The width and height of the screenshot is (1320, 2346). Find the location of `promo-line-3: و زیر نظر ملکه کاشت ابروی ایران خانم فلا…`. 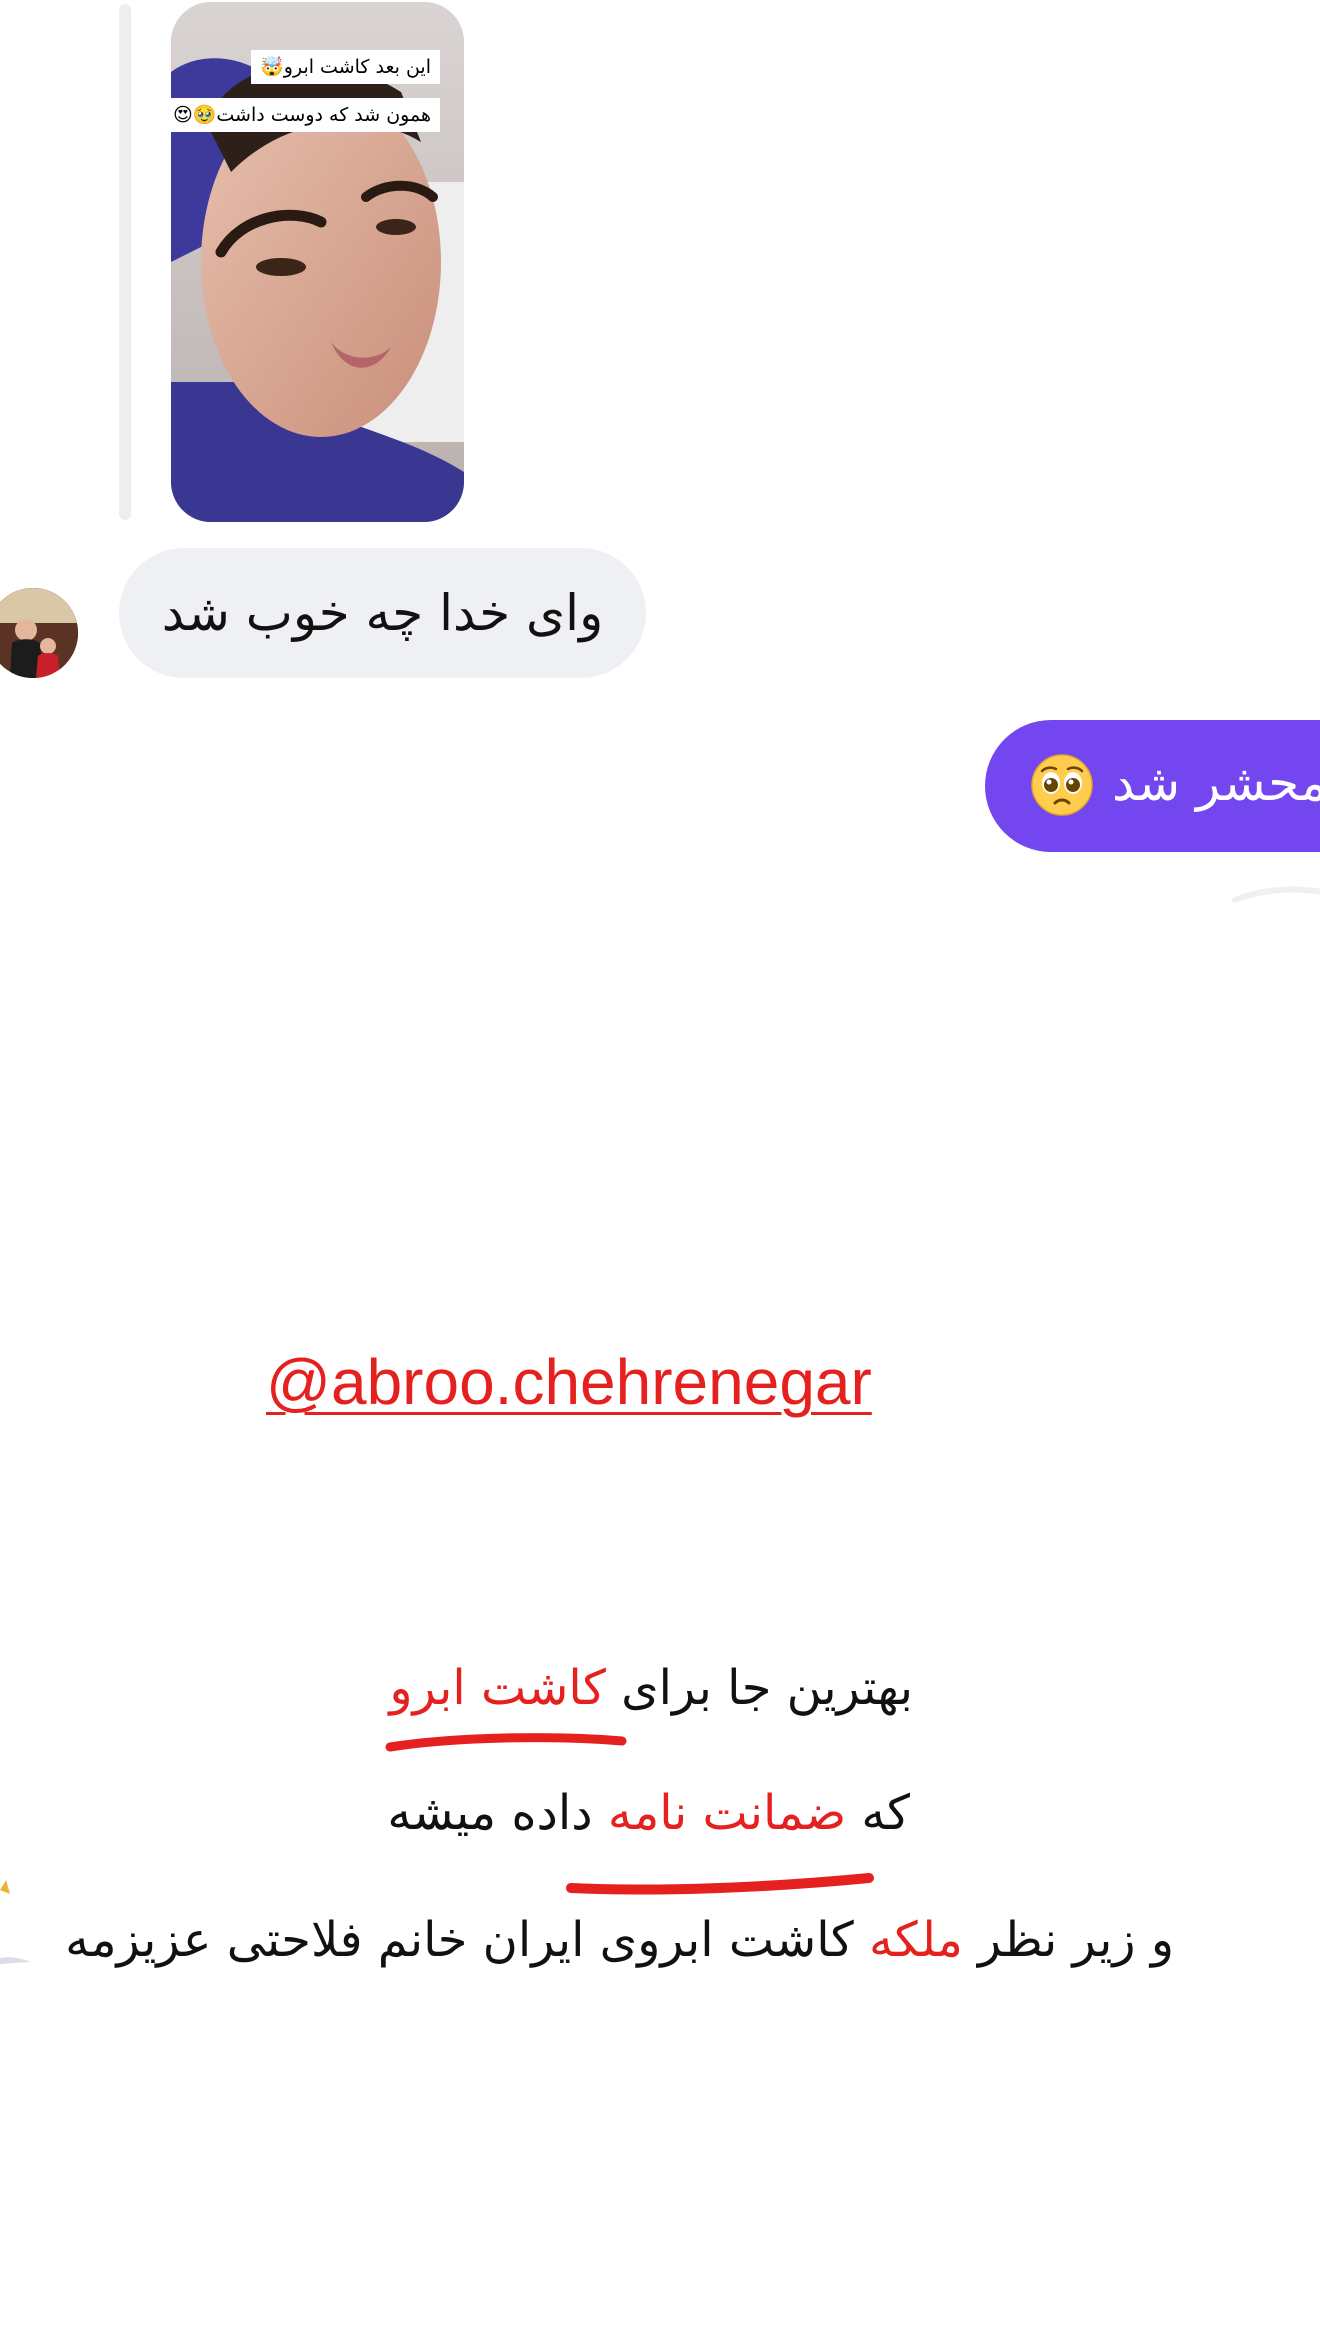

promo-line-3: و زیر نظر ملکه کاشت ابروی ایران خانم فلا… is located at coordinates (619, 1940).